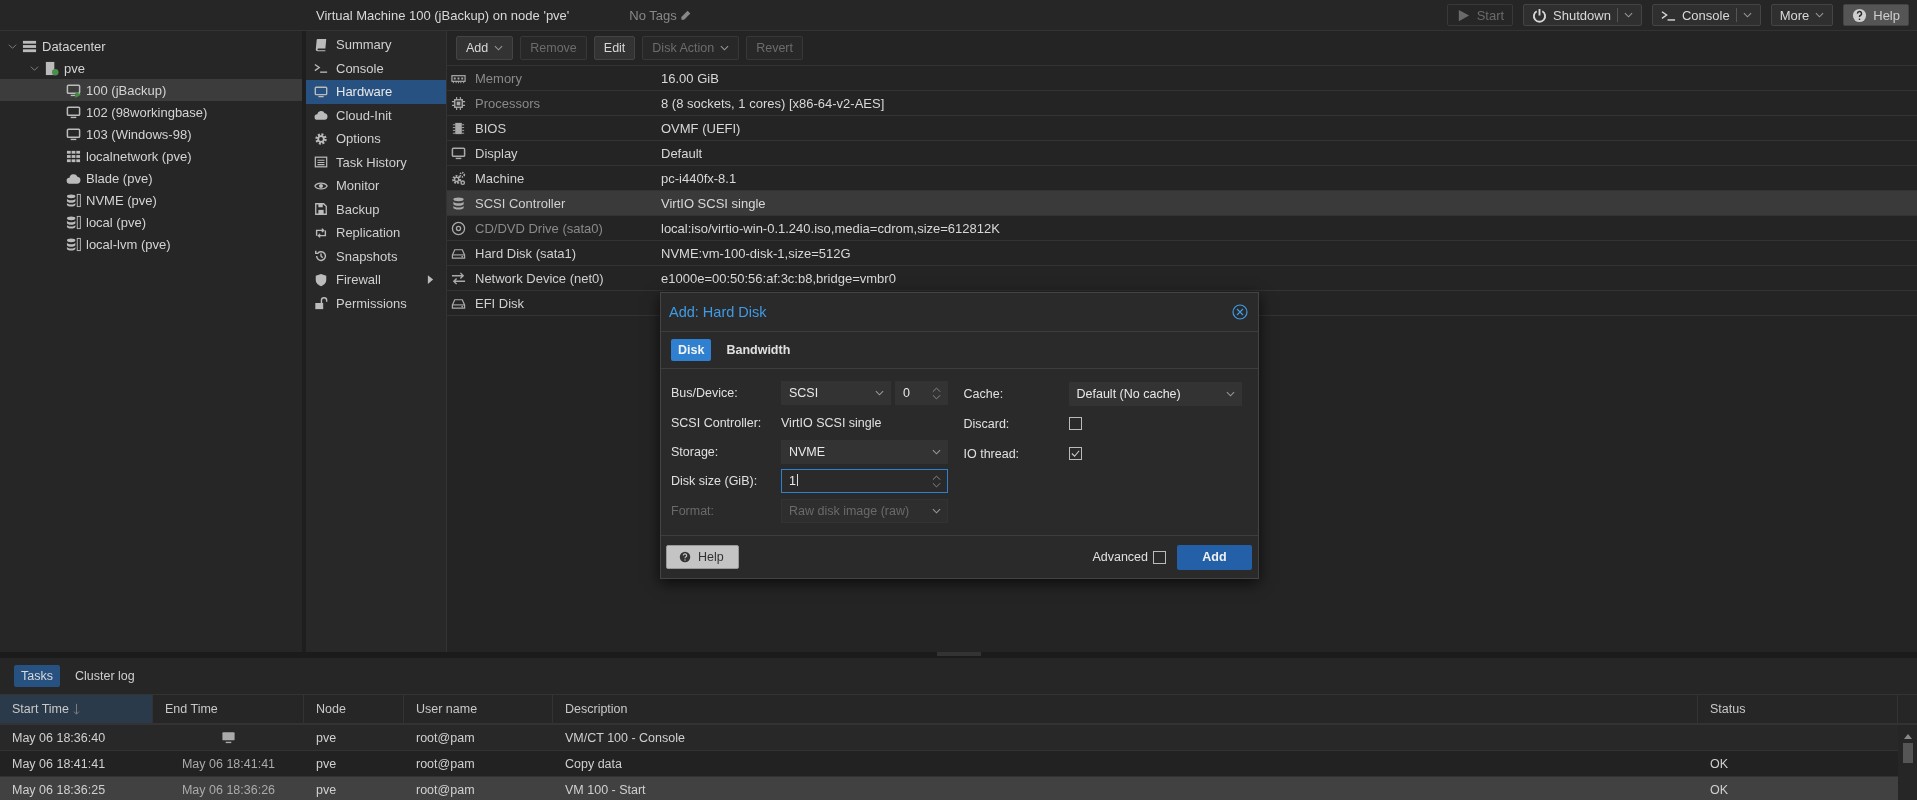 Image resolution: width=1917 pixels, height=800 pixels. I want to click on column-header: Status, so click(1798, 709).